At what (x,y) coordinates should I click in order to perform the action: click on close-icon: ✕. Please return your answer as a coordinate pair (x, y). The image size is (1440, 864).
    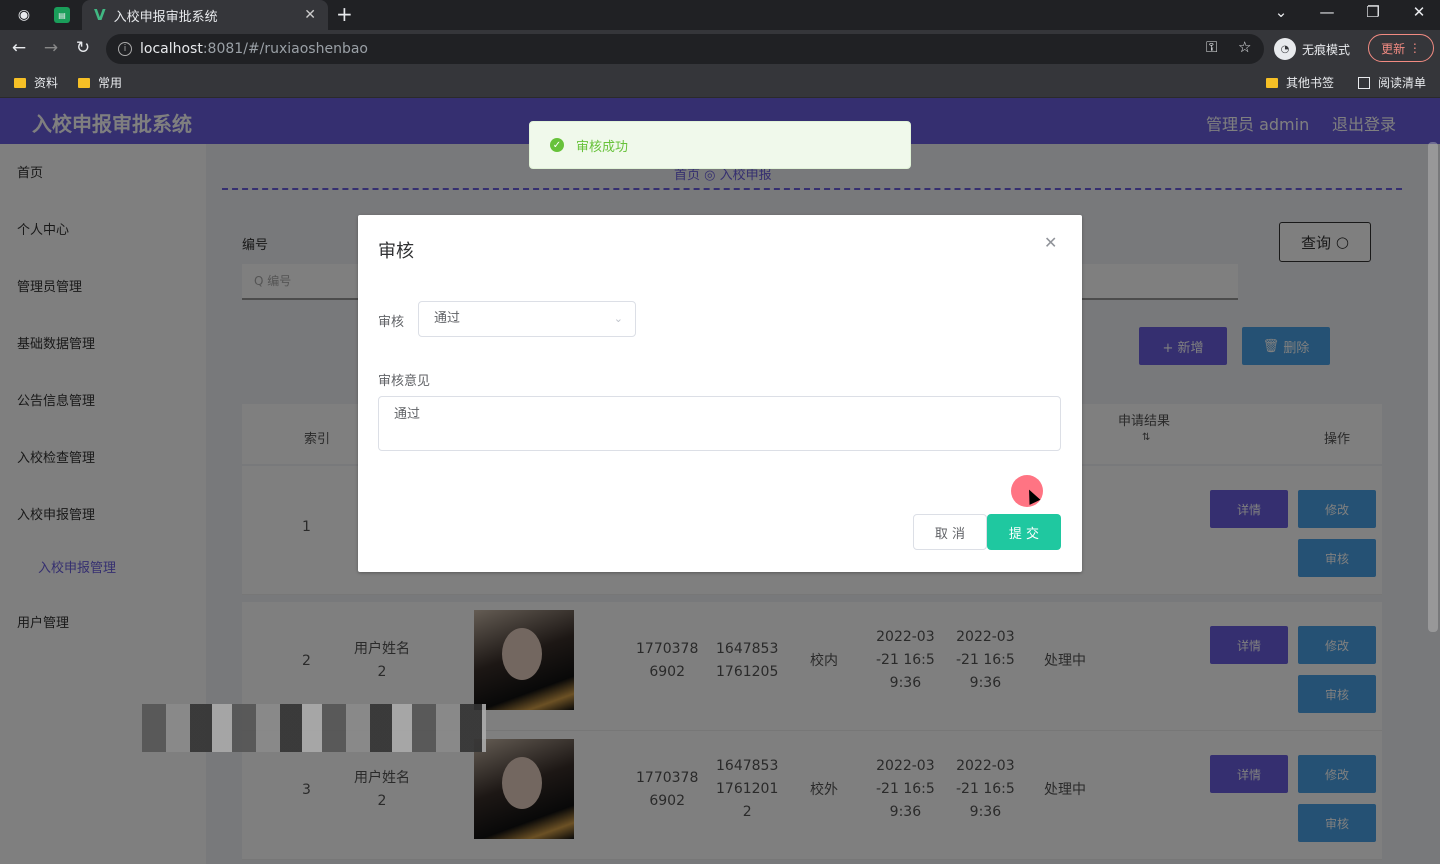
    Looking at the image, I should click on (1050, 242).